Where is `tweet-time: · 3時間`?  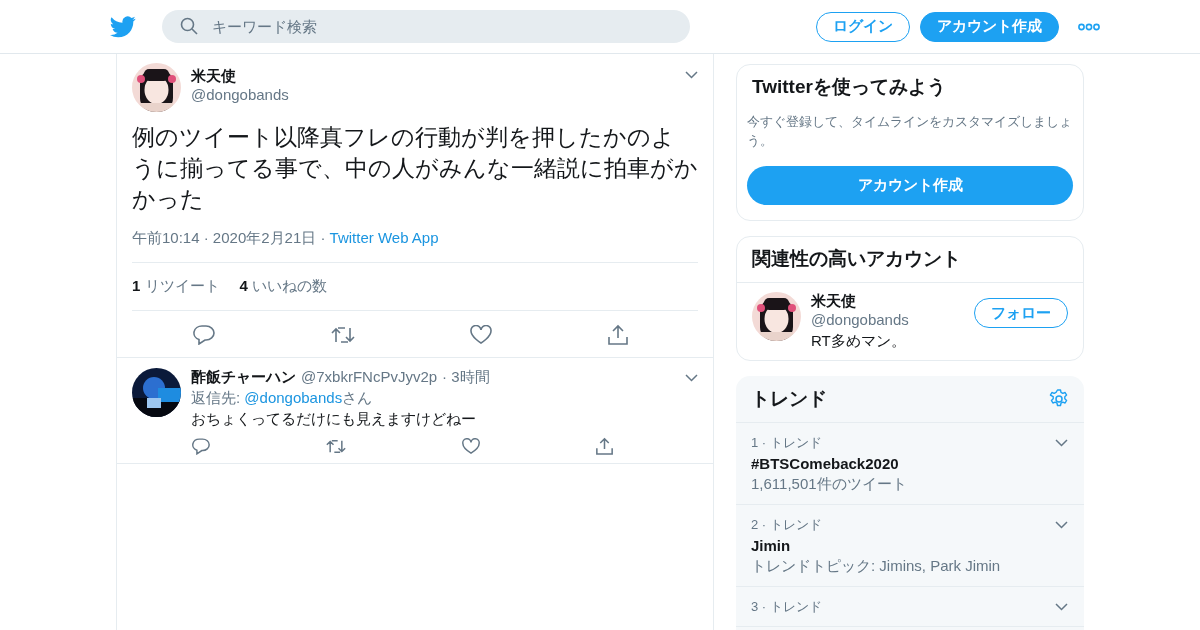
tweet-time: · 3時間 is located at coordinates (466, 377).